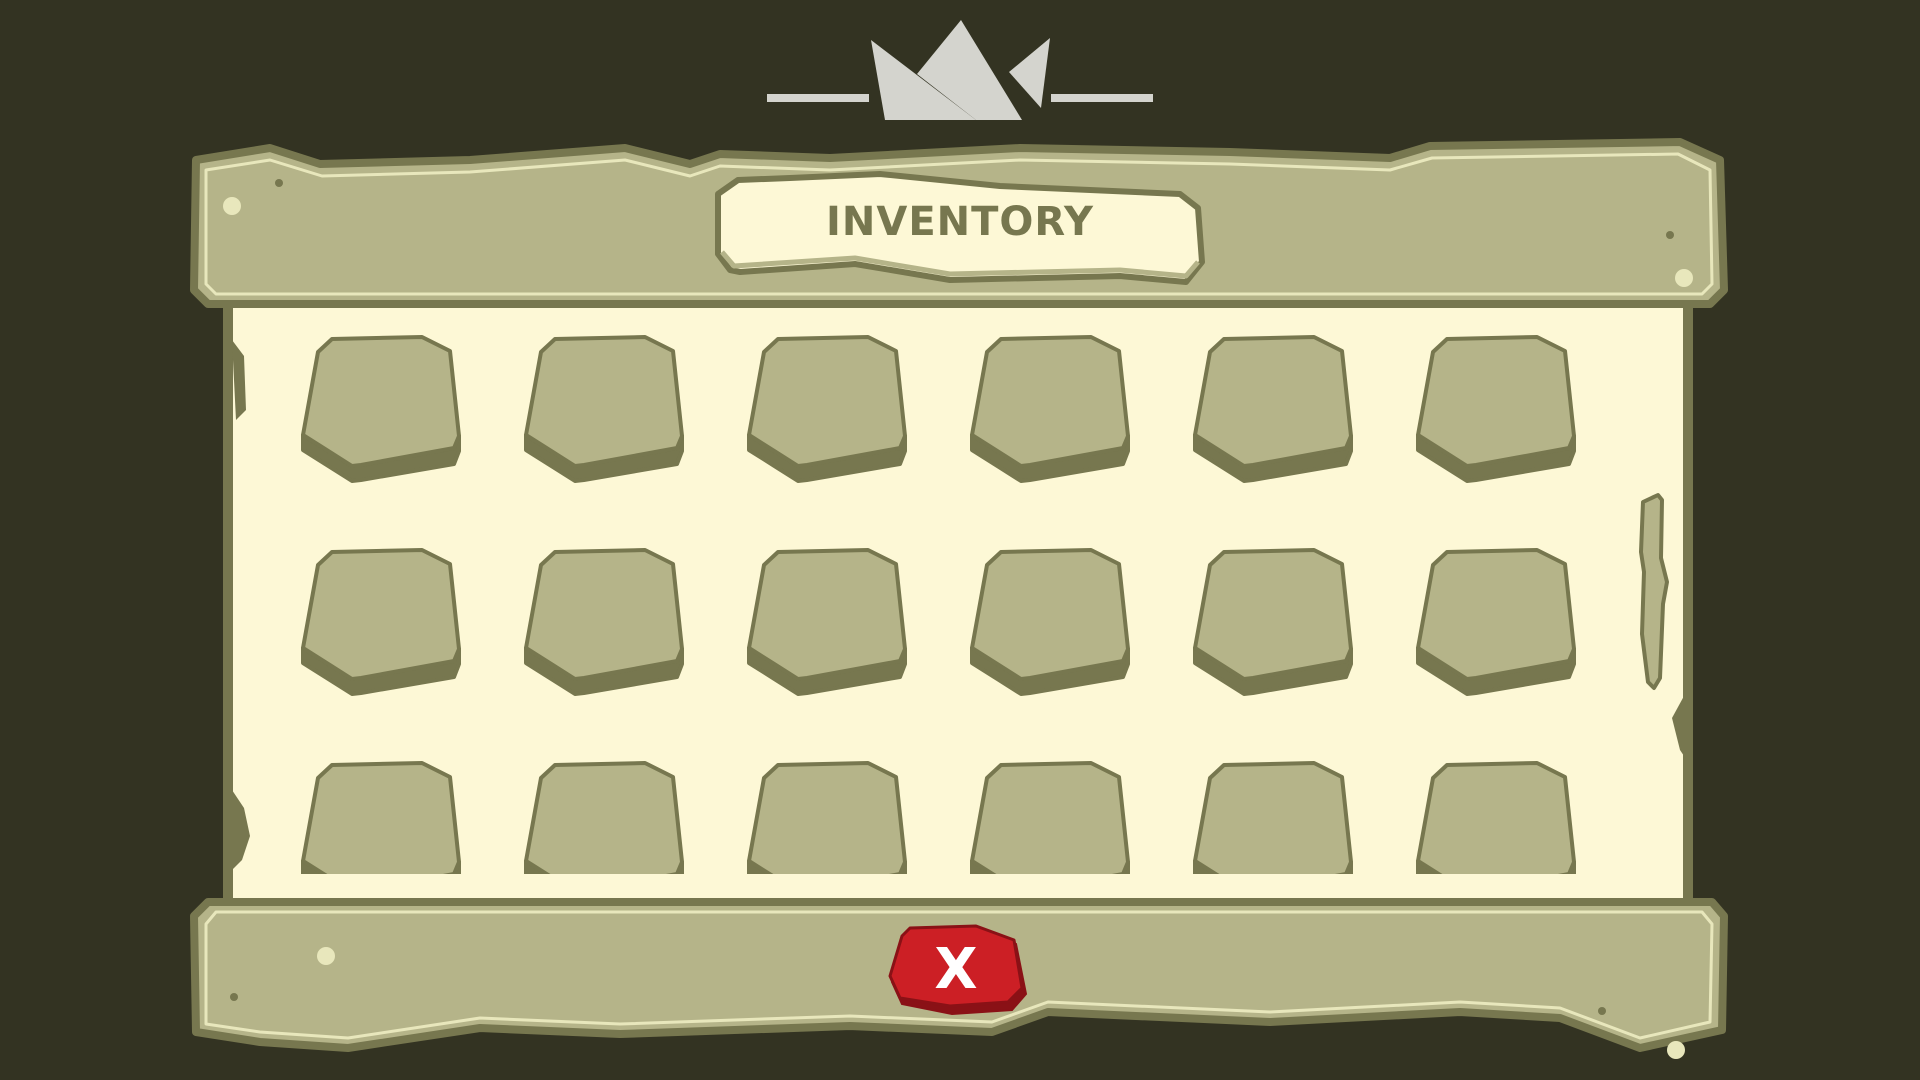  I want to click on scrollbar, so click(1658, 592).